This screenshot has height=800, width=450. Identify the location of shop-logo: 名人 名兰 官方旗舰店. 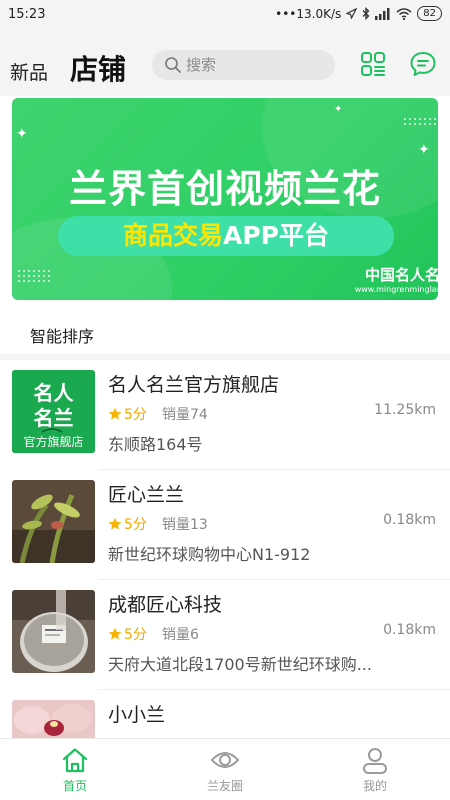
(53, 411).